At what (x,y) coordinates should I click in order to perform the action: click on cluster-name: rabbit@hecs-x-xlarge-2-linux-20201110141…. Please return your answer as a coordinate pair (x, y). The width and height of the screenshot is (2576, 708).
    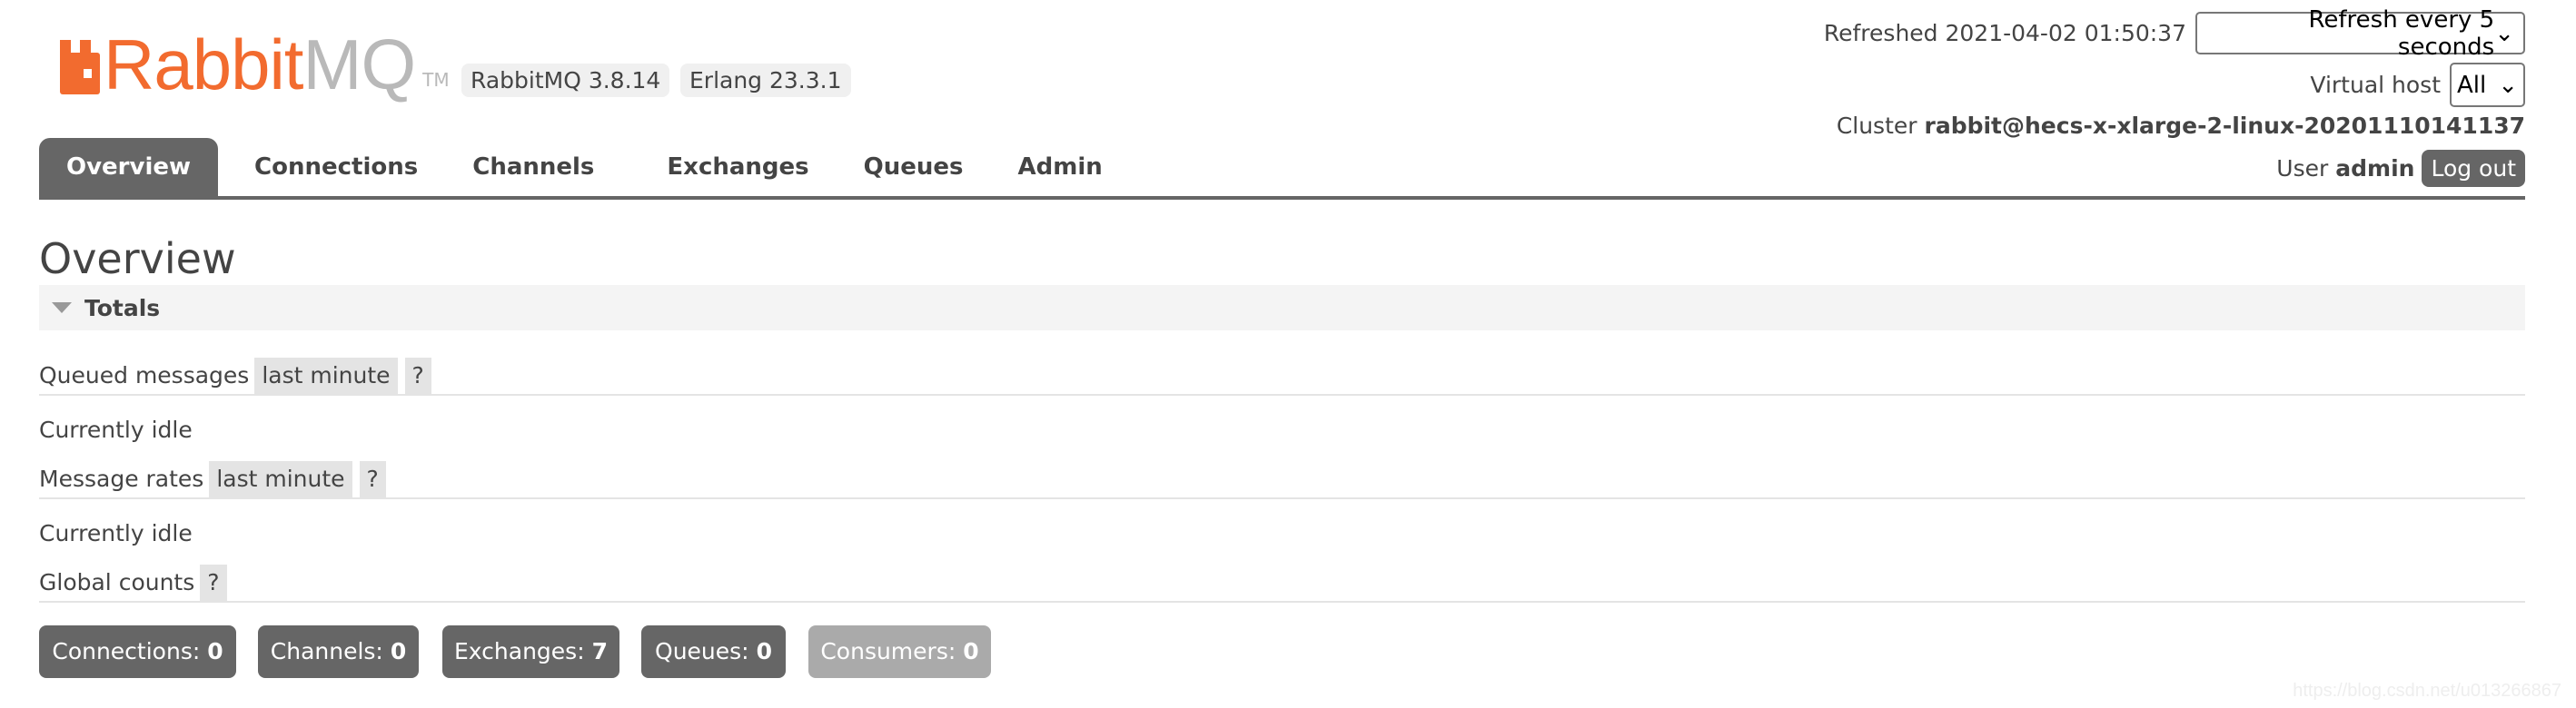
    Looking at the image, I should click on (2225, 126).